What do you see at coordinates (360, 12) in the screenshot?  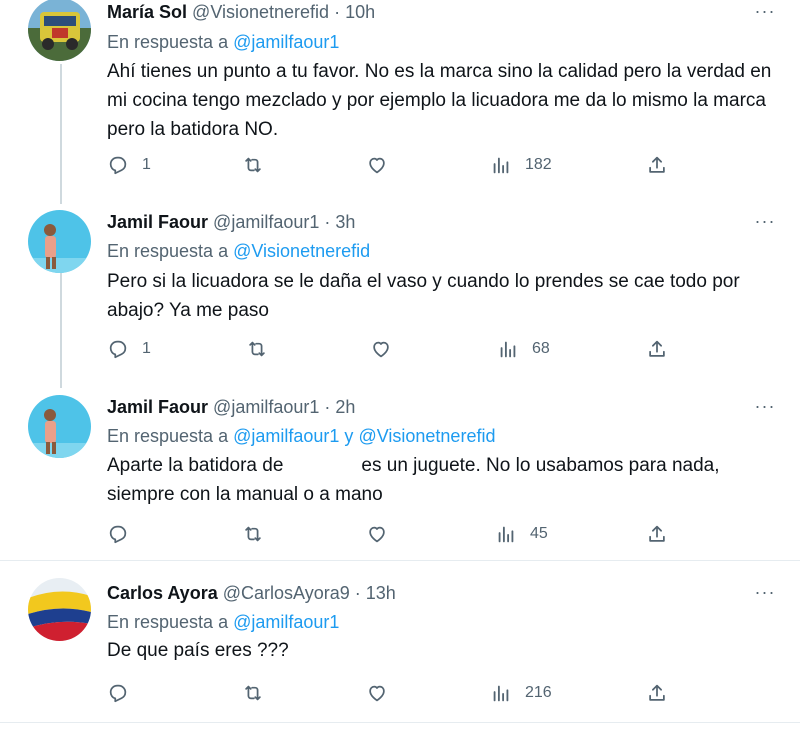 I see `timestamp: 10h` at bounding box center [360, 12].